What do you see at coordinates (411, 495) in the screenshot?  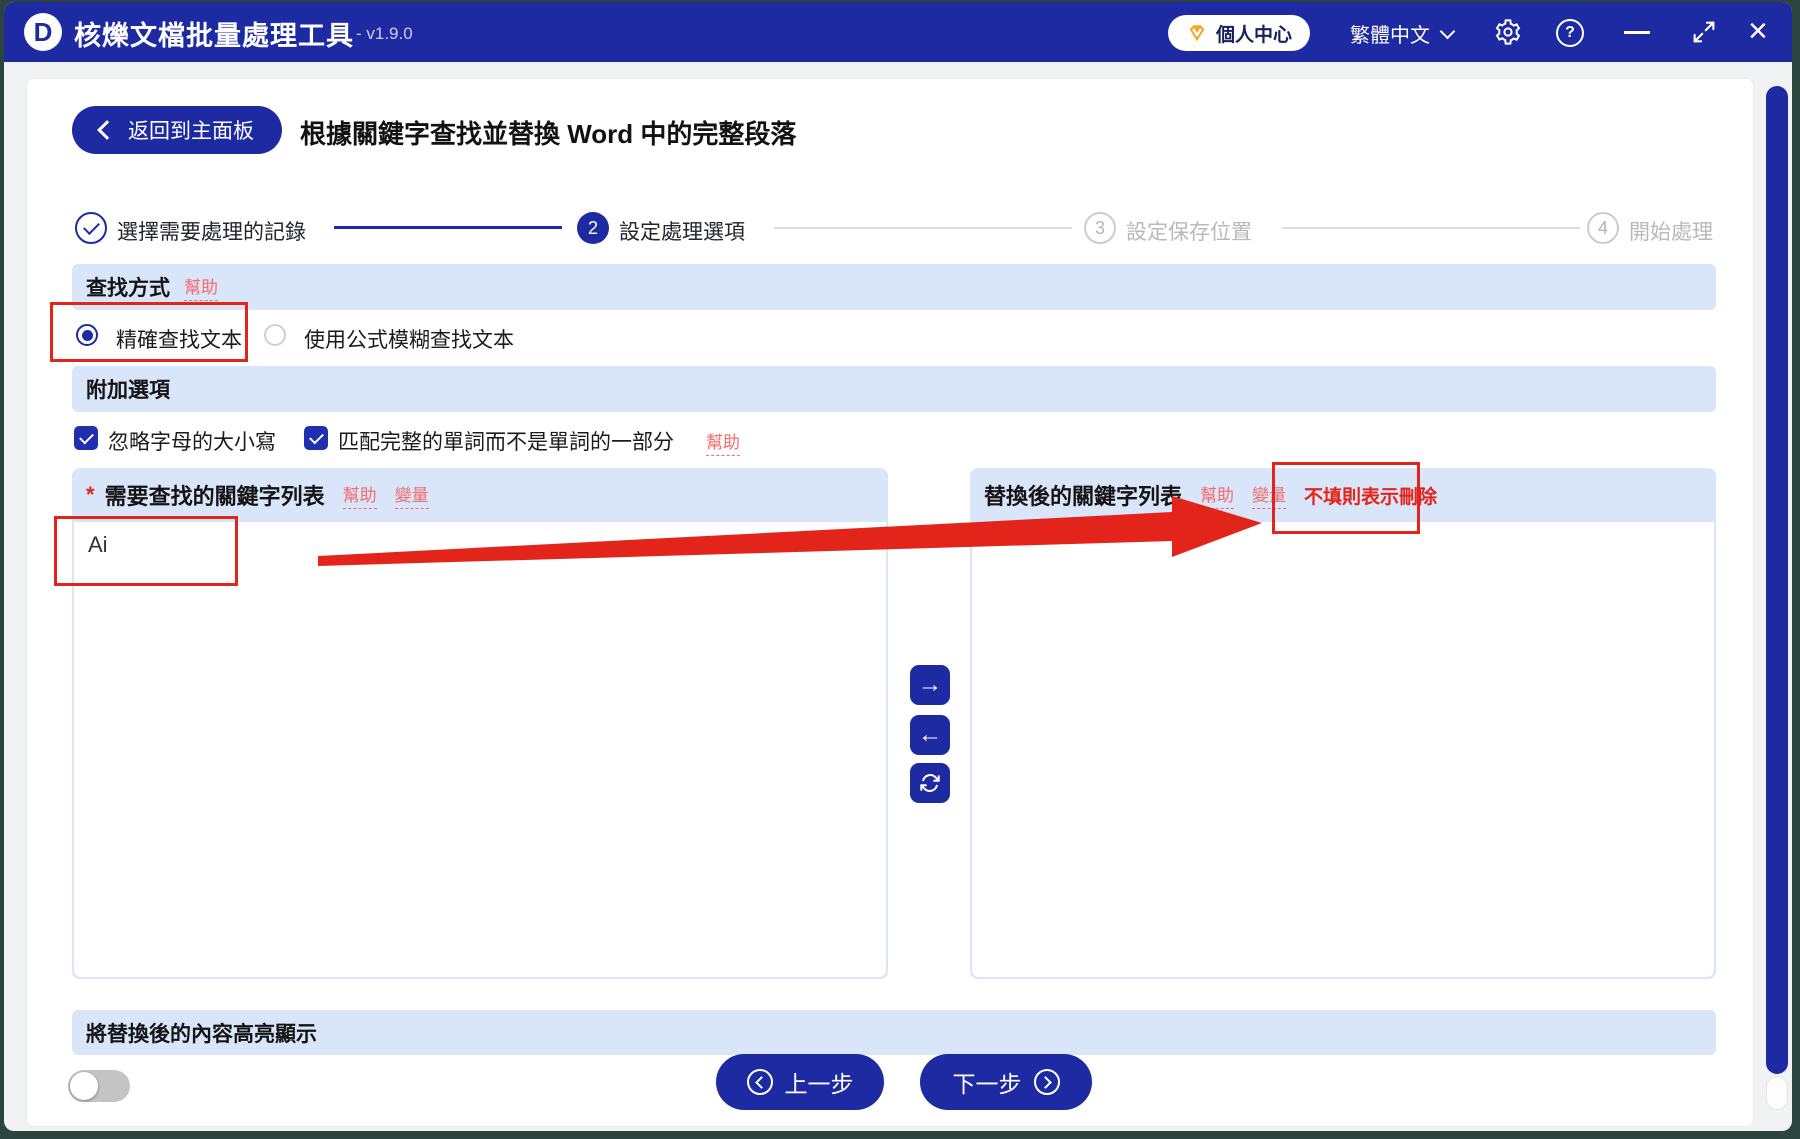 I see `find-panel-variable-link: 變量` at bounding box center [411, 495].